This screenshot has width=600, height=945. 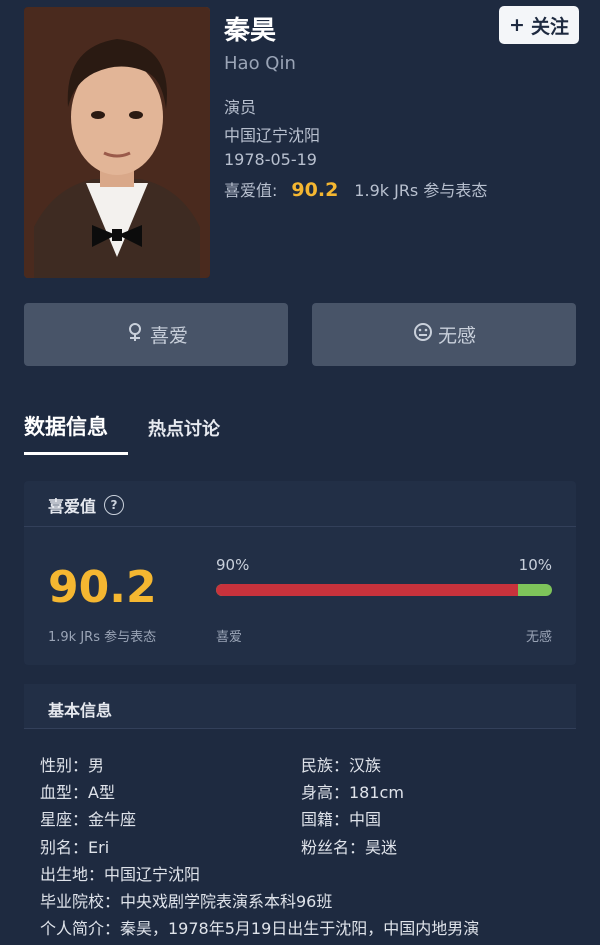 I want to click on card-participants: 1.9k JRs 参与表态, so click(x=102, y=637).